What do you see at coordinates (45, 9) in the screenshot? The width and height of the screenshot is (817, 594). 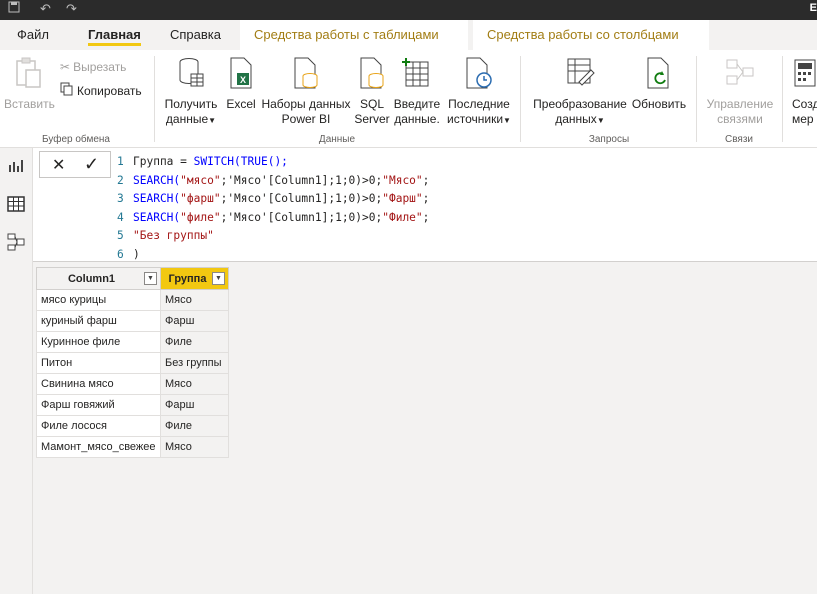 I see `undo-icon: ↶` at bounding box center [45, 9].